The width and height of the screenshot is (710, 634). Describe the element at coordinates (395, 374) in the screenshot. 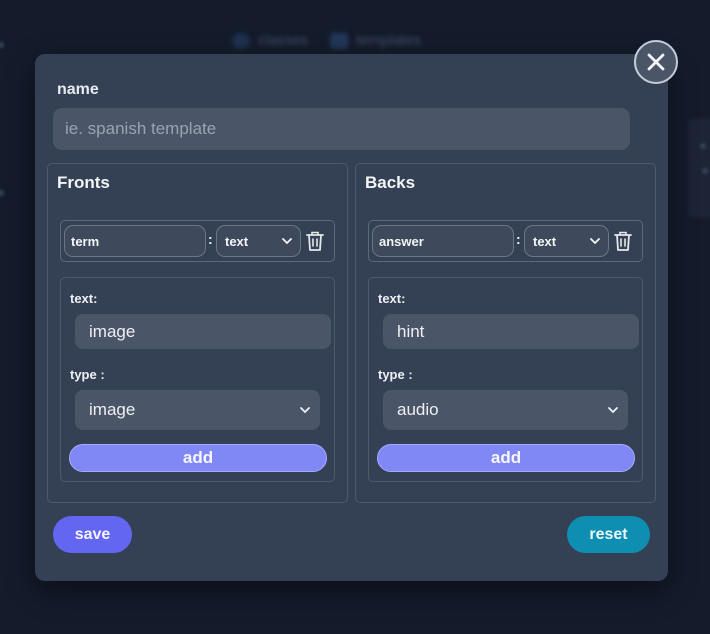

I see `backs-type-label: type :` at that location.